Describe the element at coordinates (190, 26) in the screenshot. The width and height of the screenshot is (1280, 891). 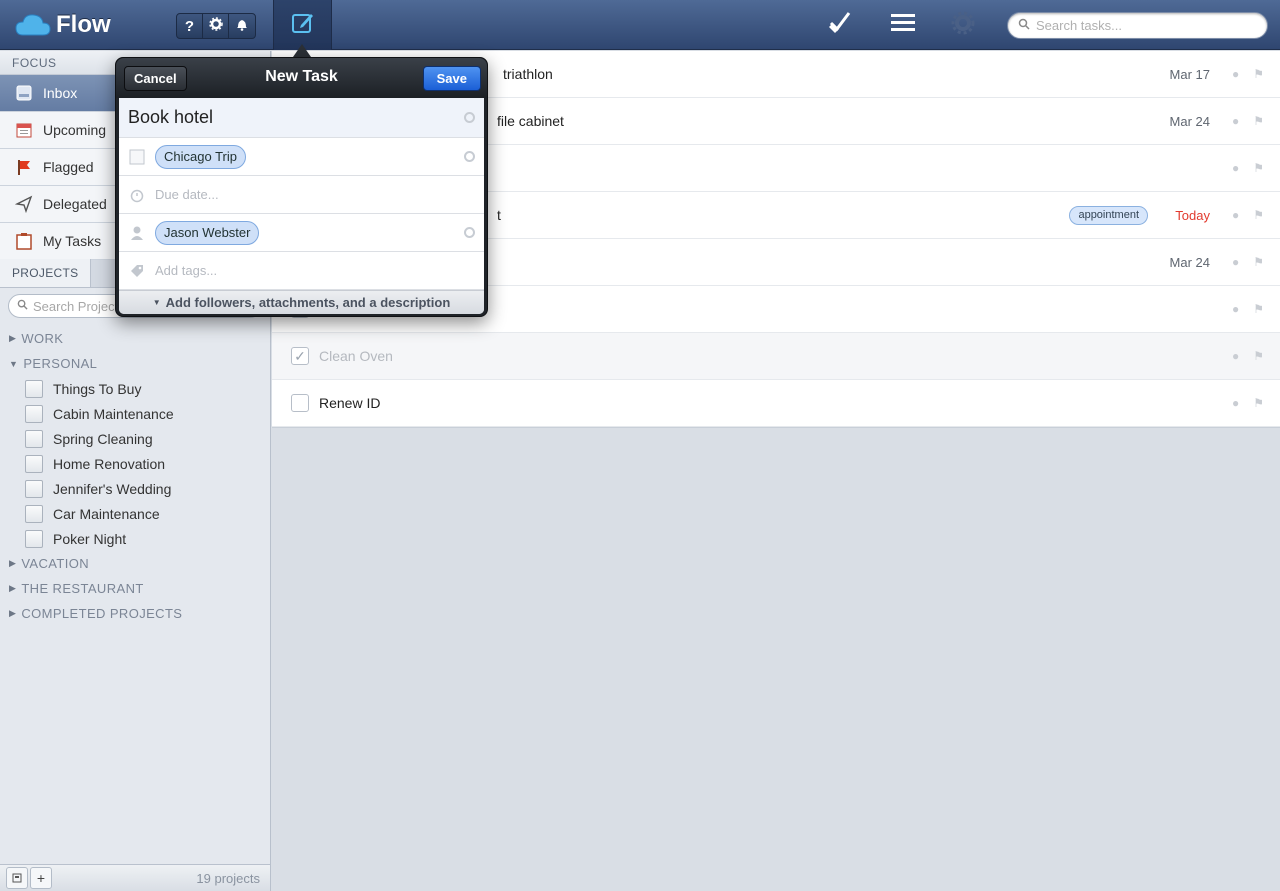
I see `help-button: ?` at that location.